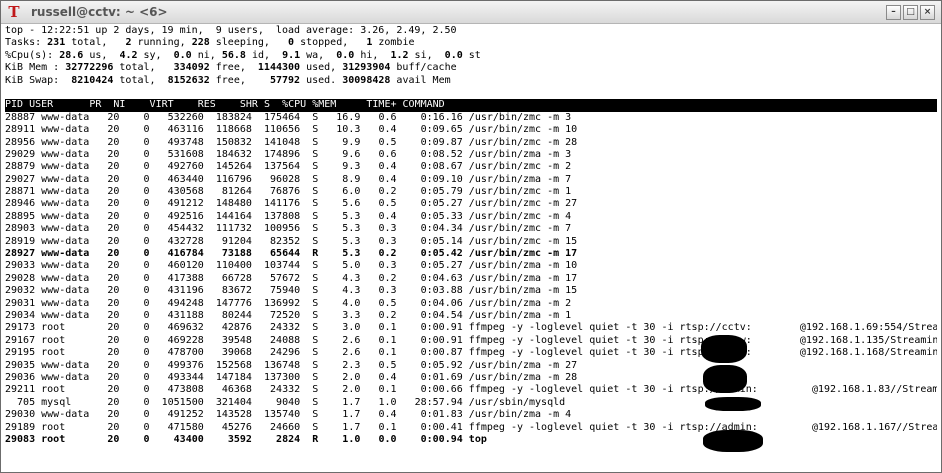  Describe the element at coordinates (279, 278) in the screenshot. I see `cell-shr: 57672` at that location.